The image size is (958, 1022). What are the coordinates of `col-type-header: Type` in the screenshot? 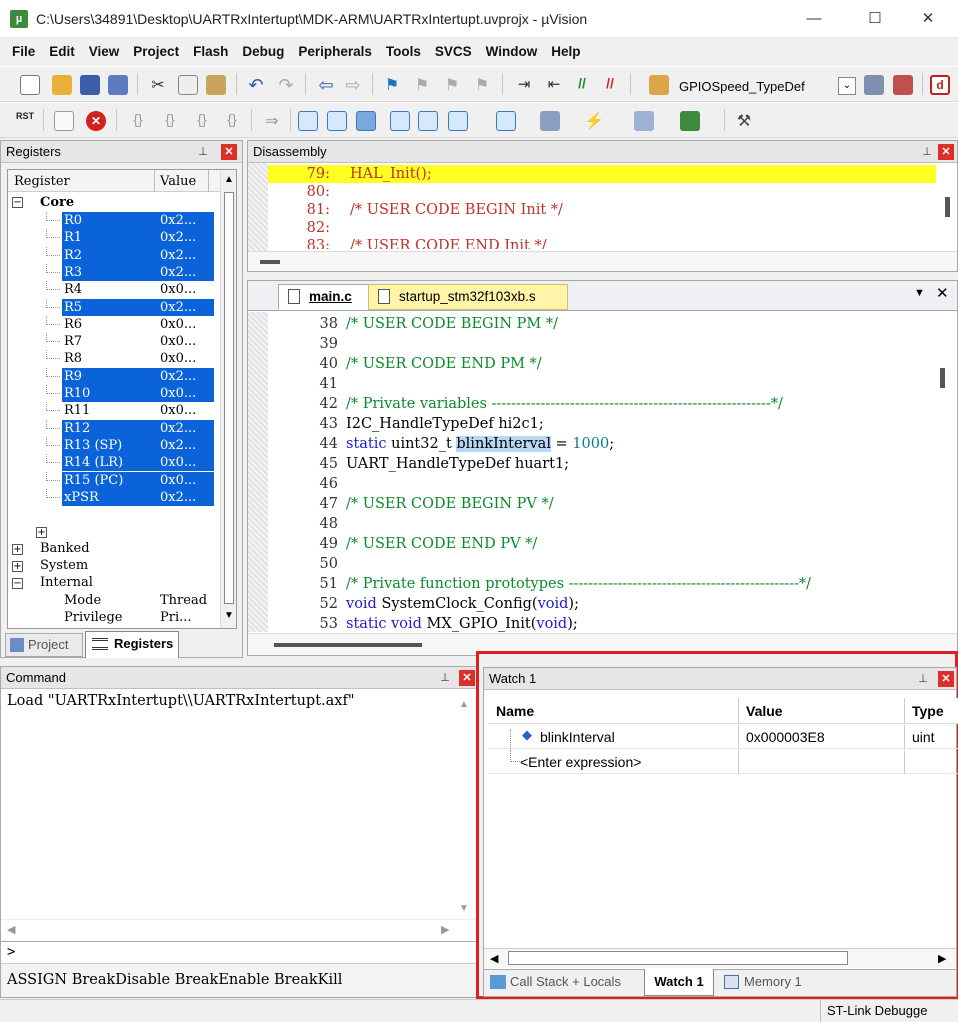 It's located at (928, 711).